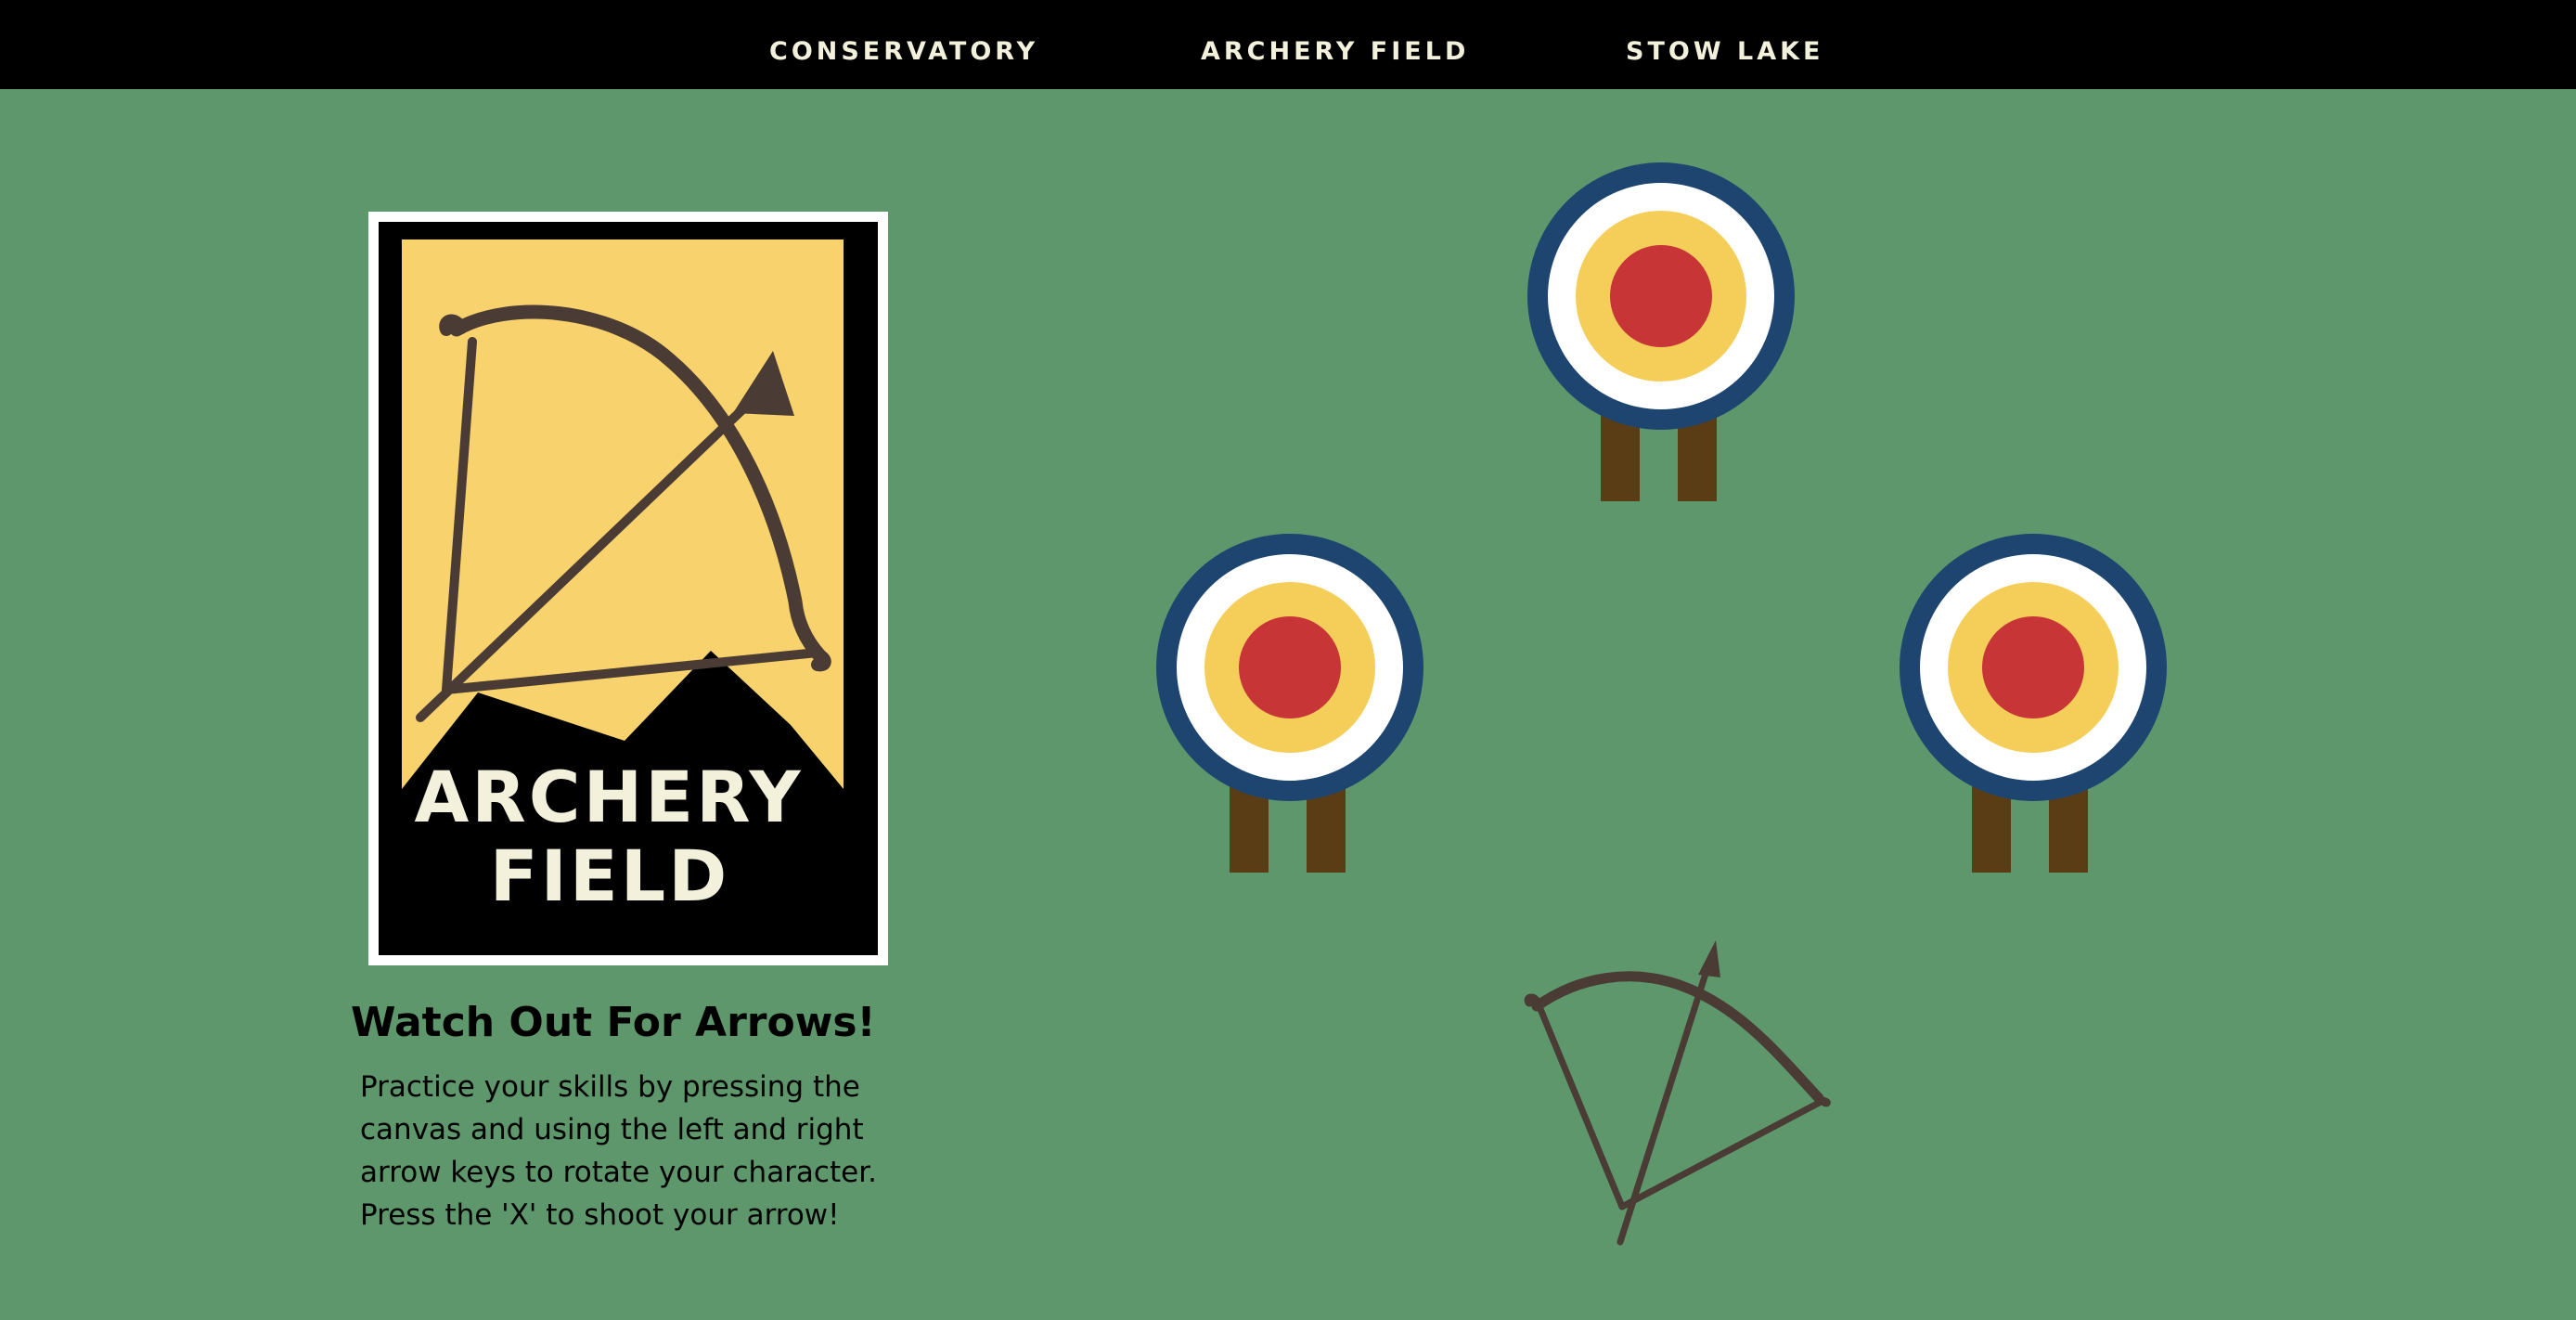 This screenshot has height=1320, width=2576. I want to click on target-top, so click(1661, 331).